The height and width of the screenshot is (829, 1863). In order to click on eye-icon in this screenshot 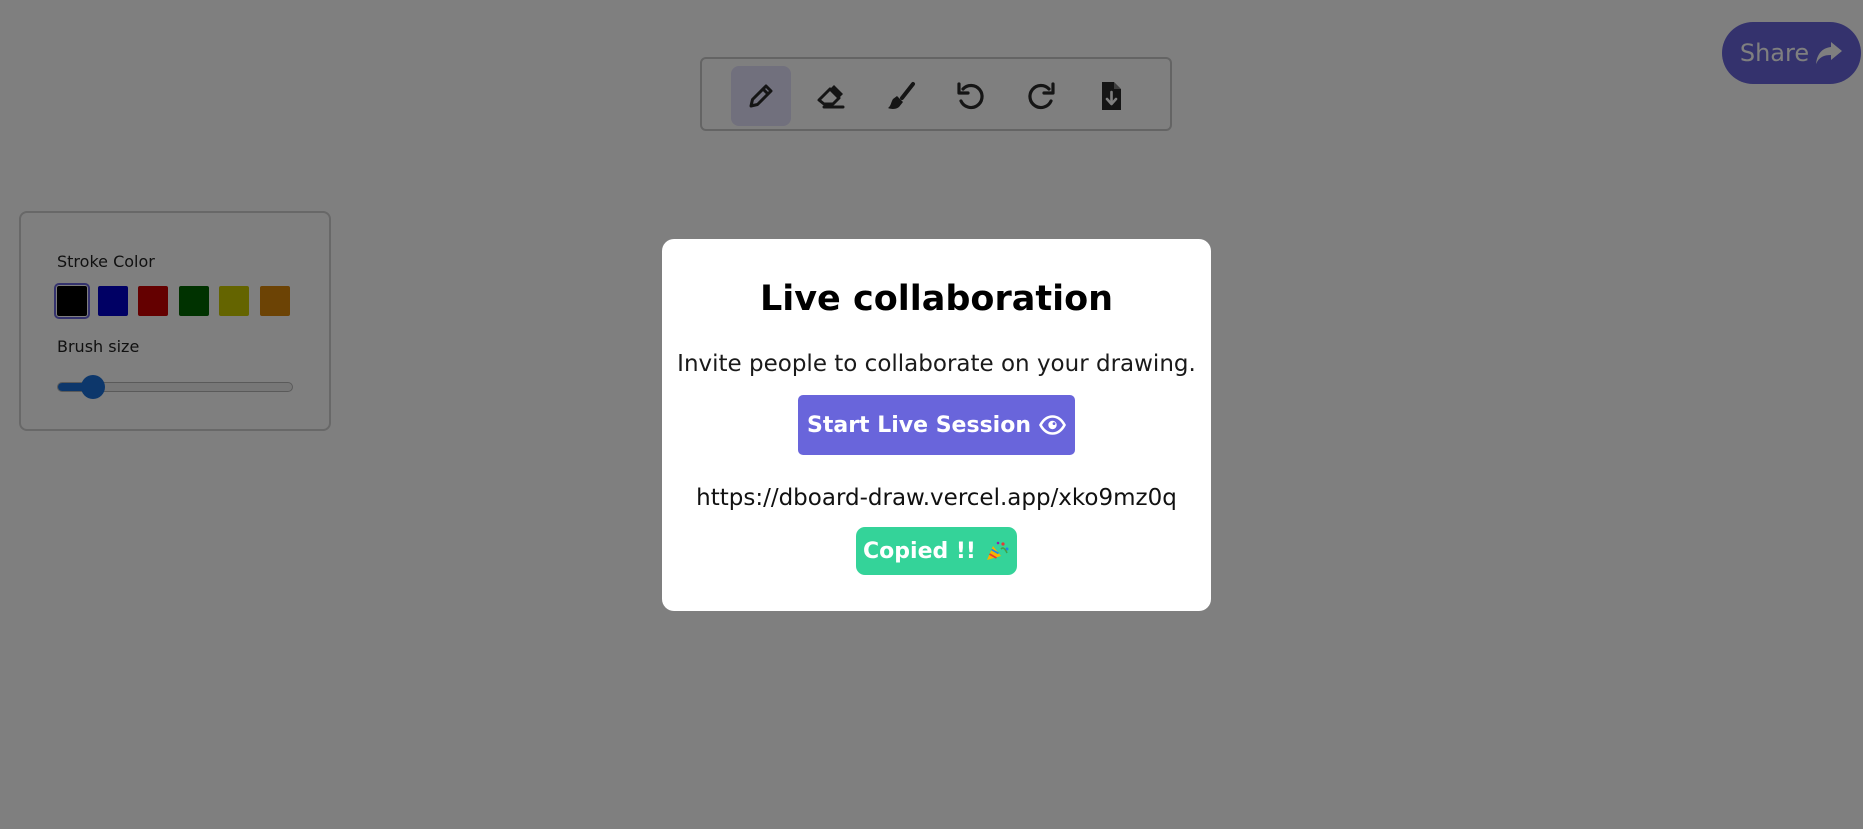, I will do `click(1052, 425)`.